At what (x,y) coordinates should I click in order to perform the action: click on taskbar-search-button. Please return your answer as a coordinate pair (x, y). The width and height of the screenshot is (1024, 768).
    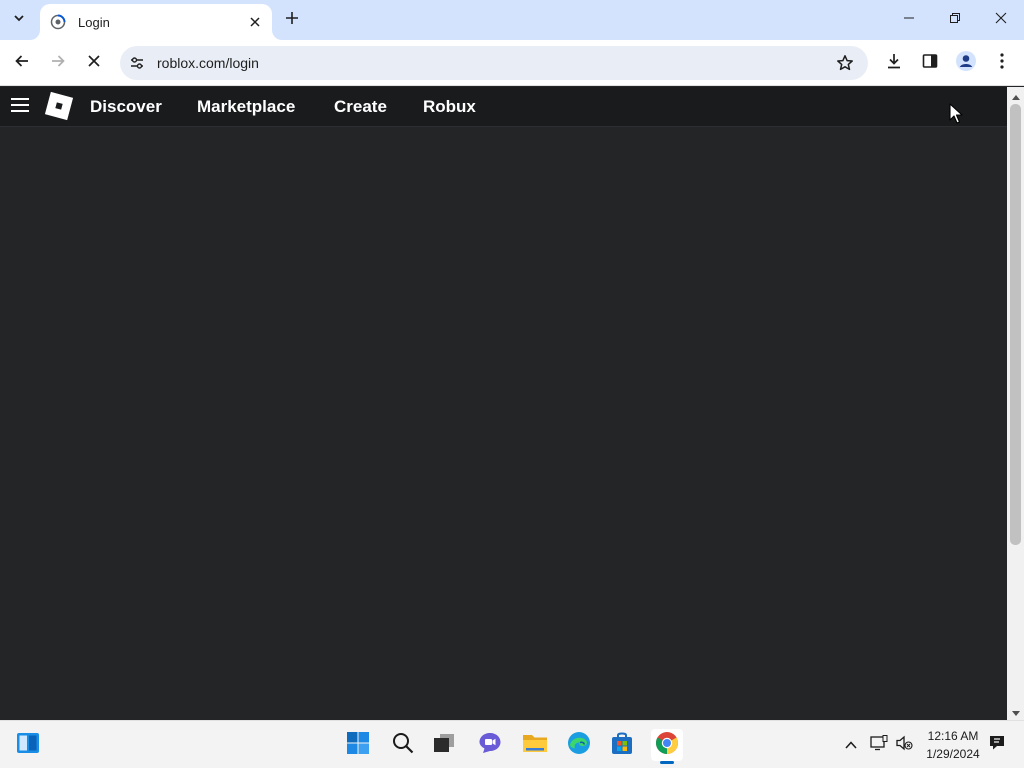
    Looking at the image, I should click on (403, 745).